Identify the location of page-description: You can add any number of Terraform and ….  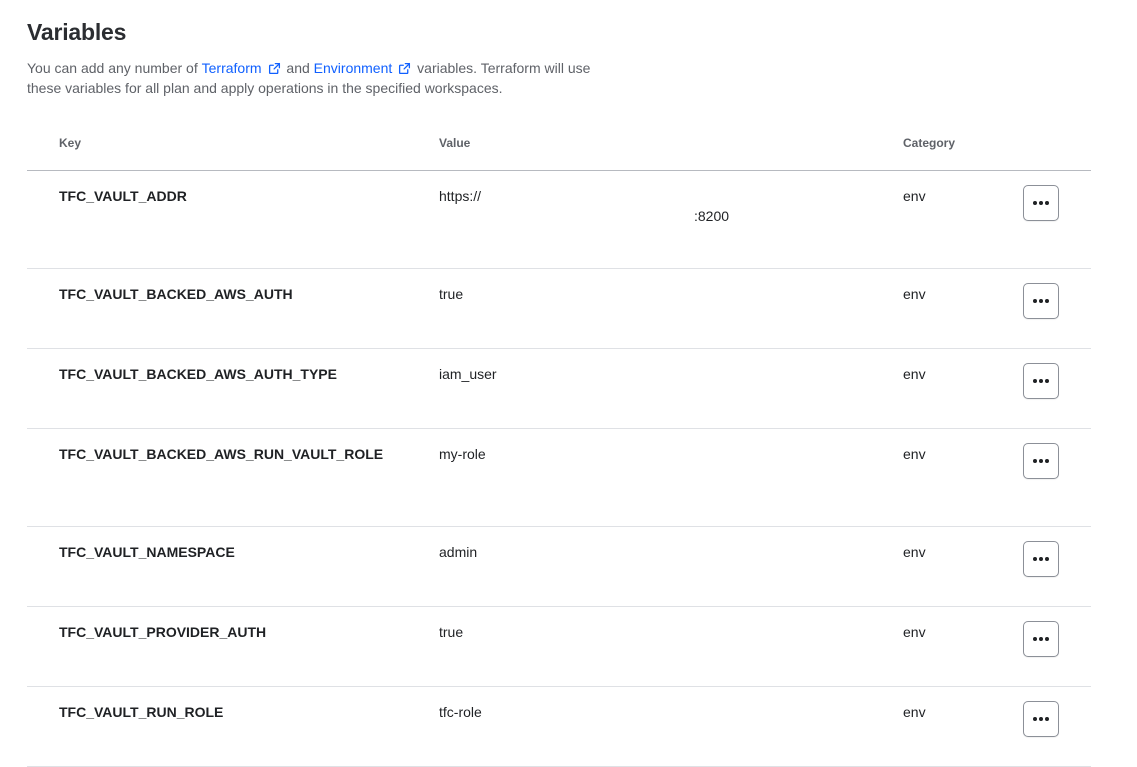
(312, 78).